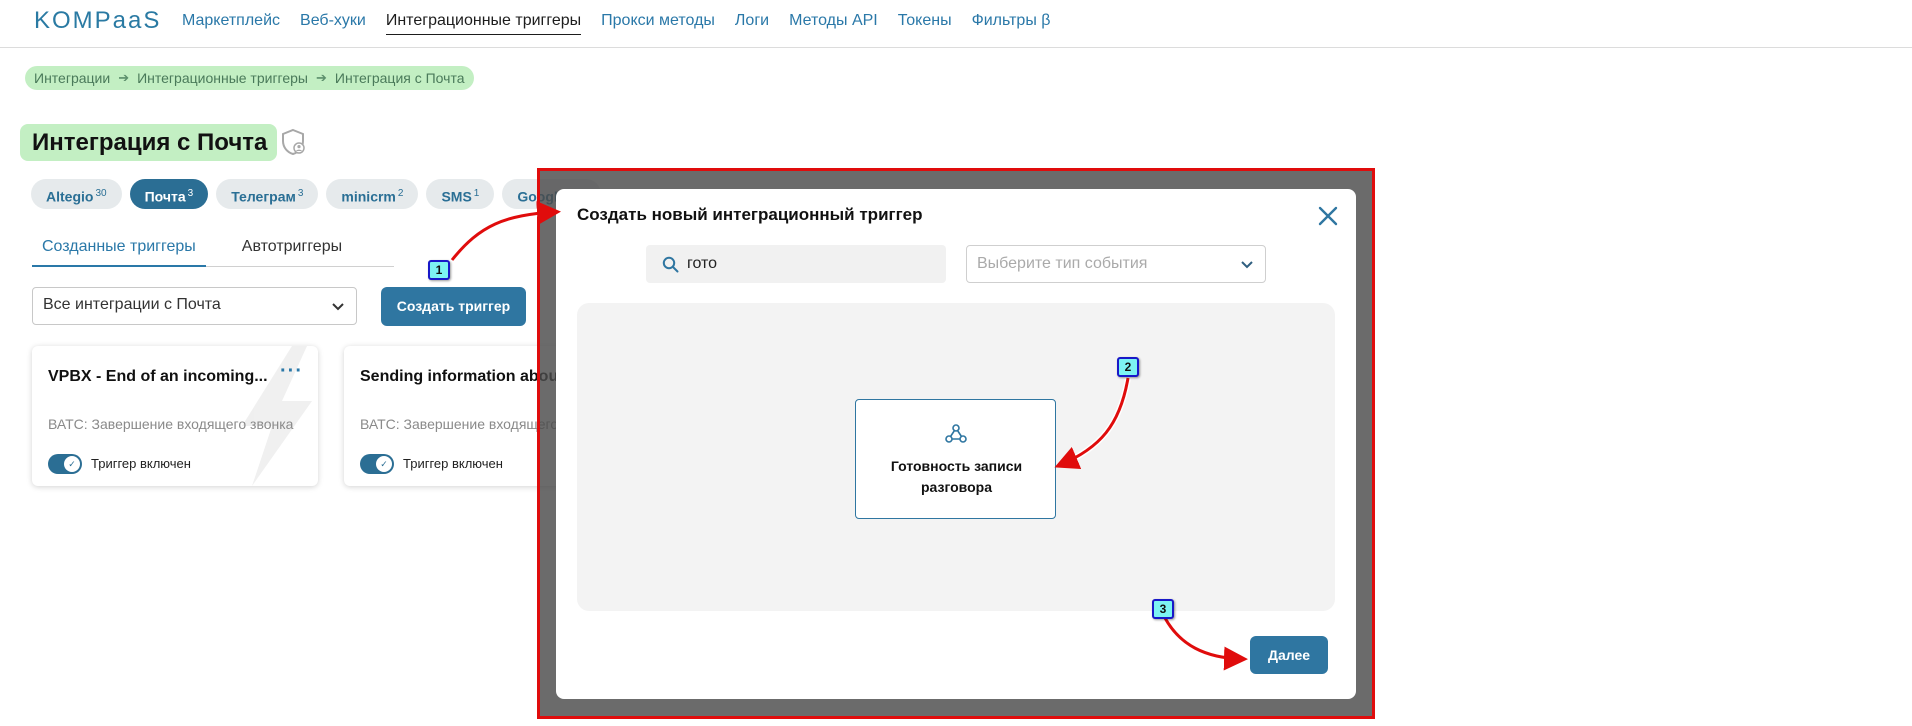 This screenshot has width=1912, height=726. I want to click on trigger-card-event: ВАТС: Завершение входящего, so click(459, 424).